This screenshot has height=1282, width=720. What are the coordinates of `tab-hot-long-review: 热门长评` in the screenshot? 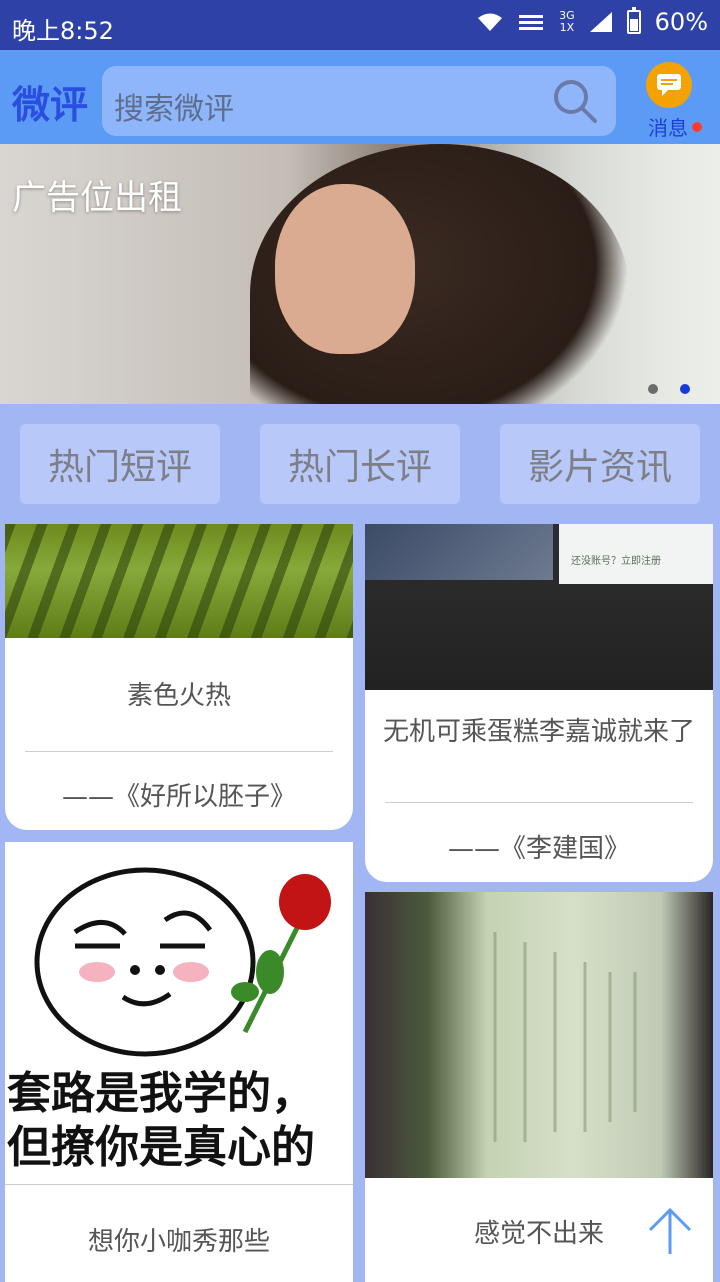 It's located at (360, 464).